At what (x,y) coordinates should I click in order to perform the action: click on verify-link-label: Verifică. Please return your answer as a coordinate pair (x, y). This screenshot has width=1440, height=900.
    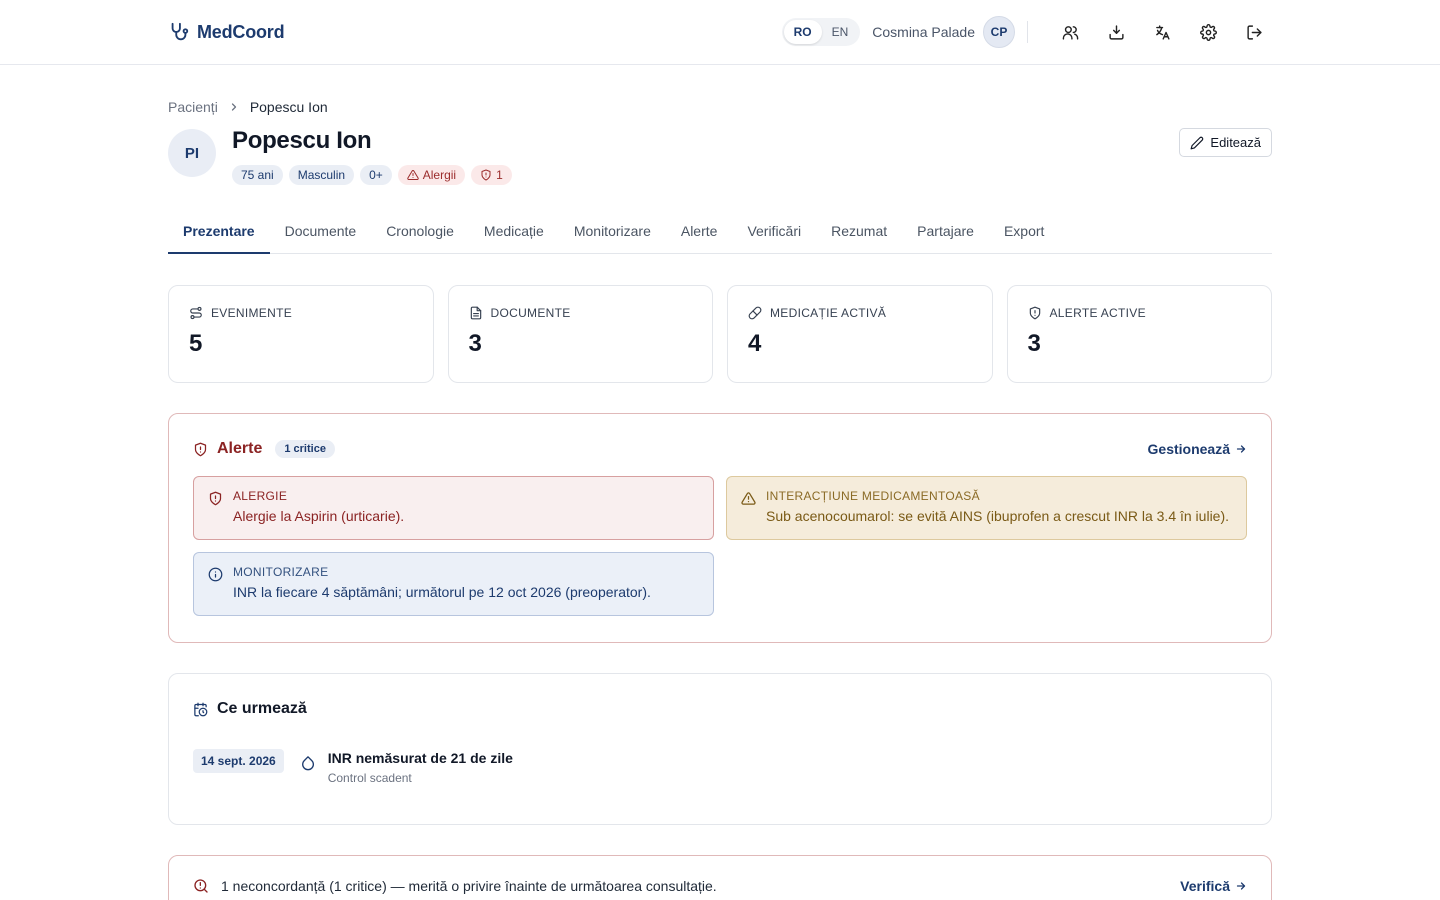
    Looking at the image, I should click on (1205, 886).